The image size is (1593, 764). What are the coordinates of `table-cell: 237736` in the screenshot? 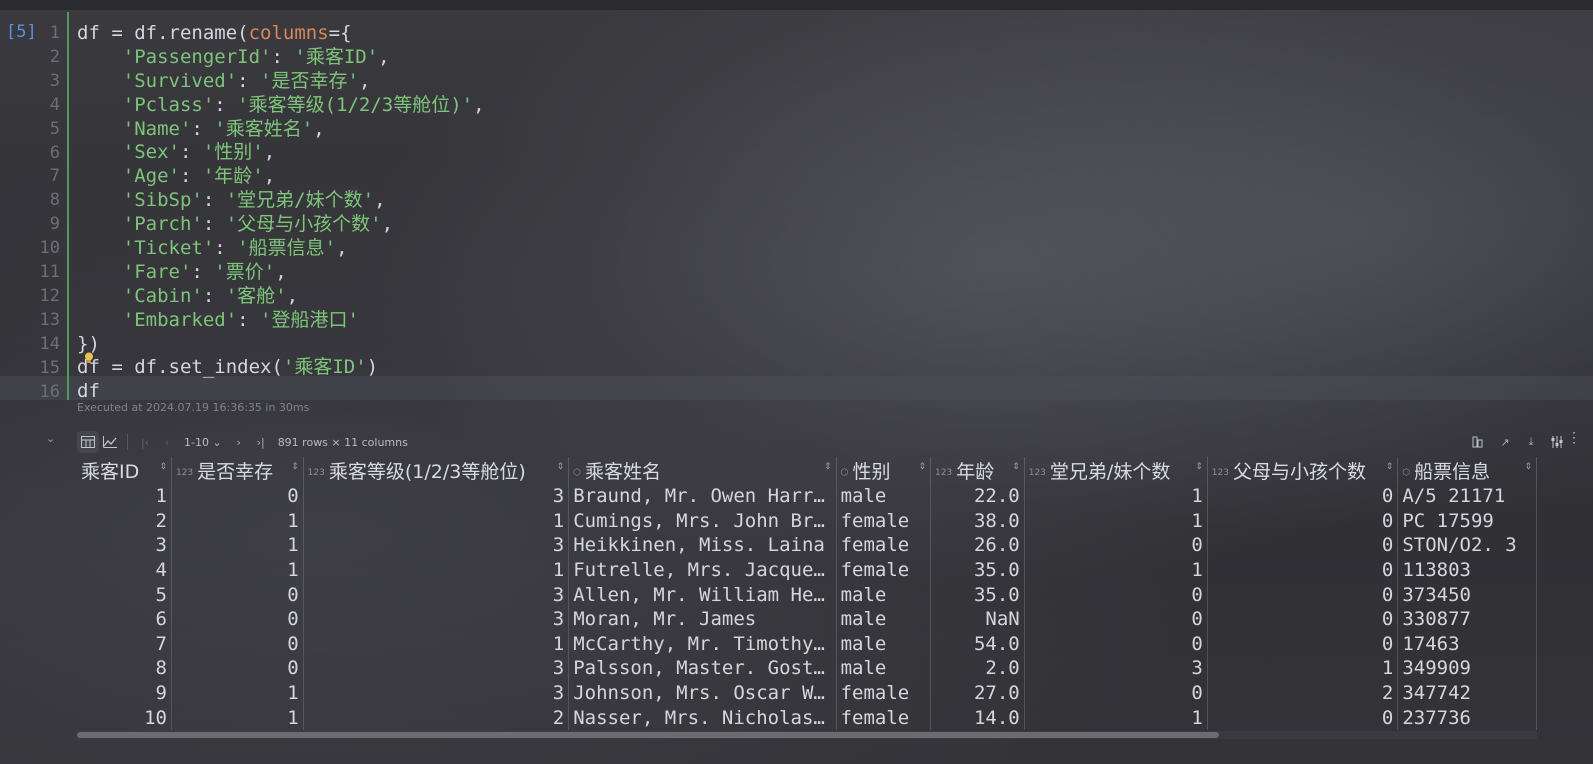 It's located at (1467, 717).